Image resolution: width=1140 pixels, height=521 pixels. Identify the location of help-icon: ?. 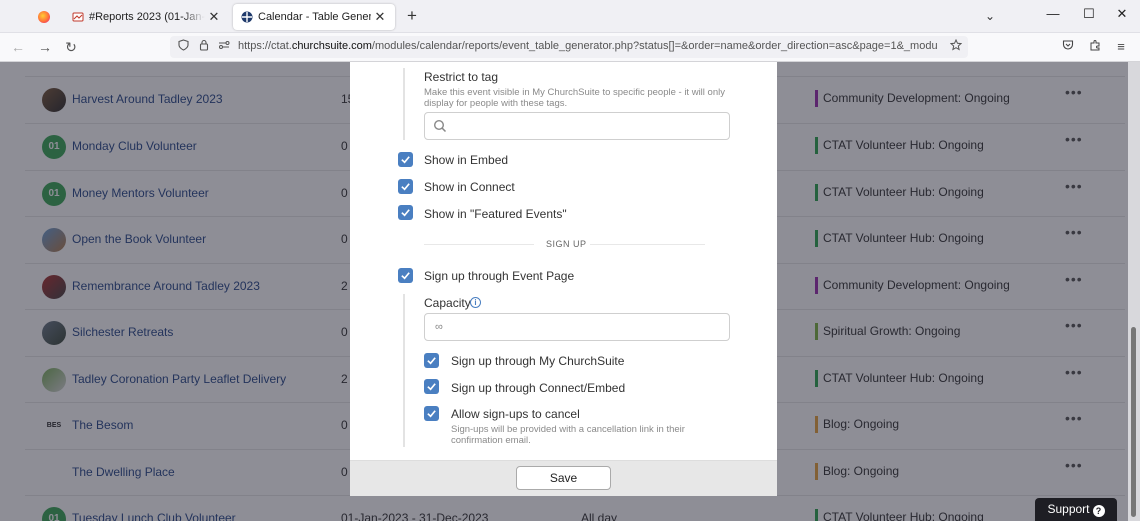
(1098, 511).